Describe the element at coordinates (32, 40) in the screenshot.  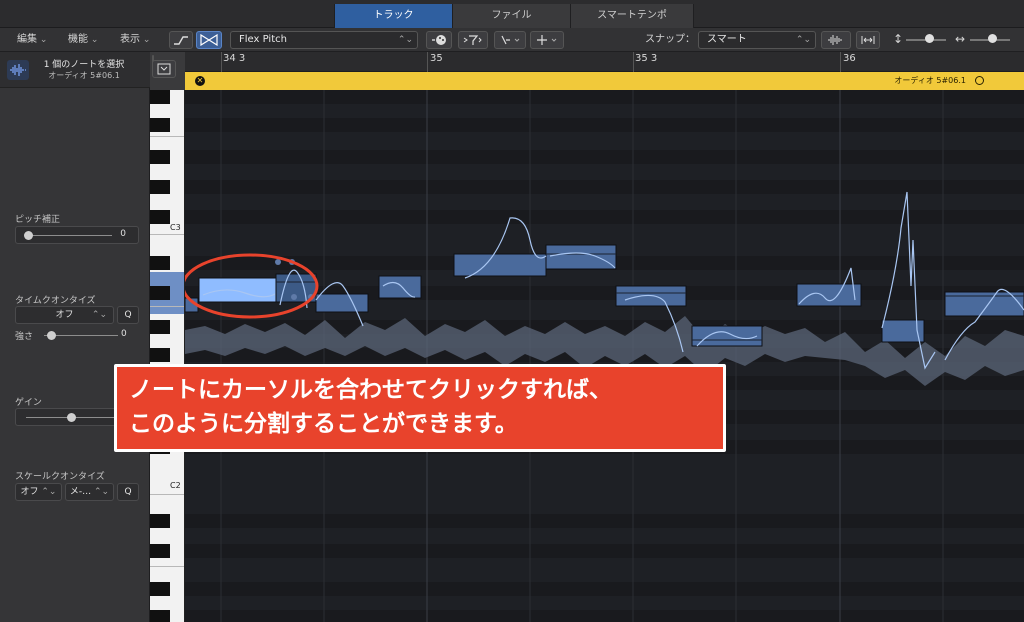
I see `edit-menu: 編集` at that location.